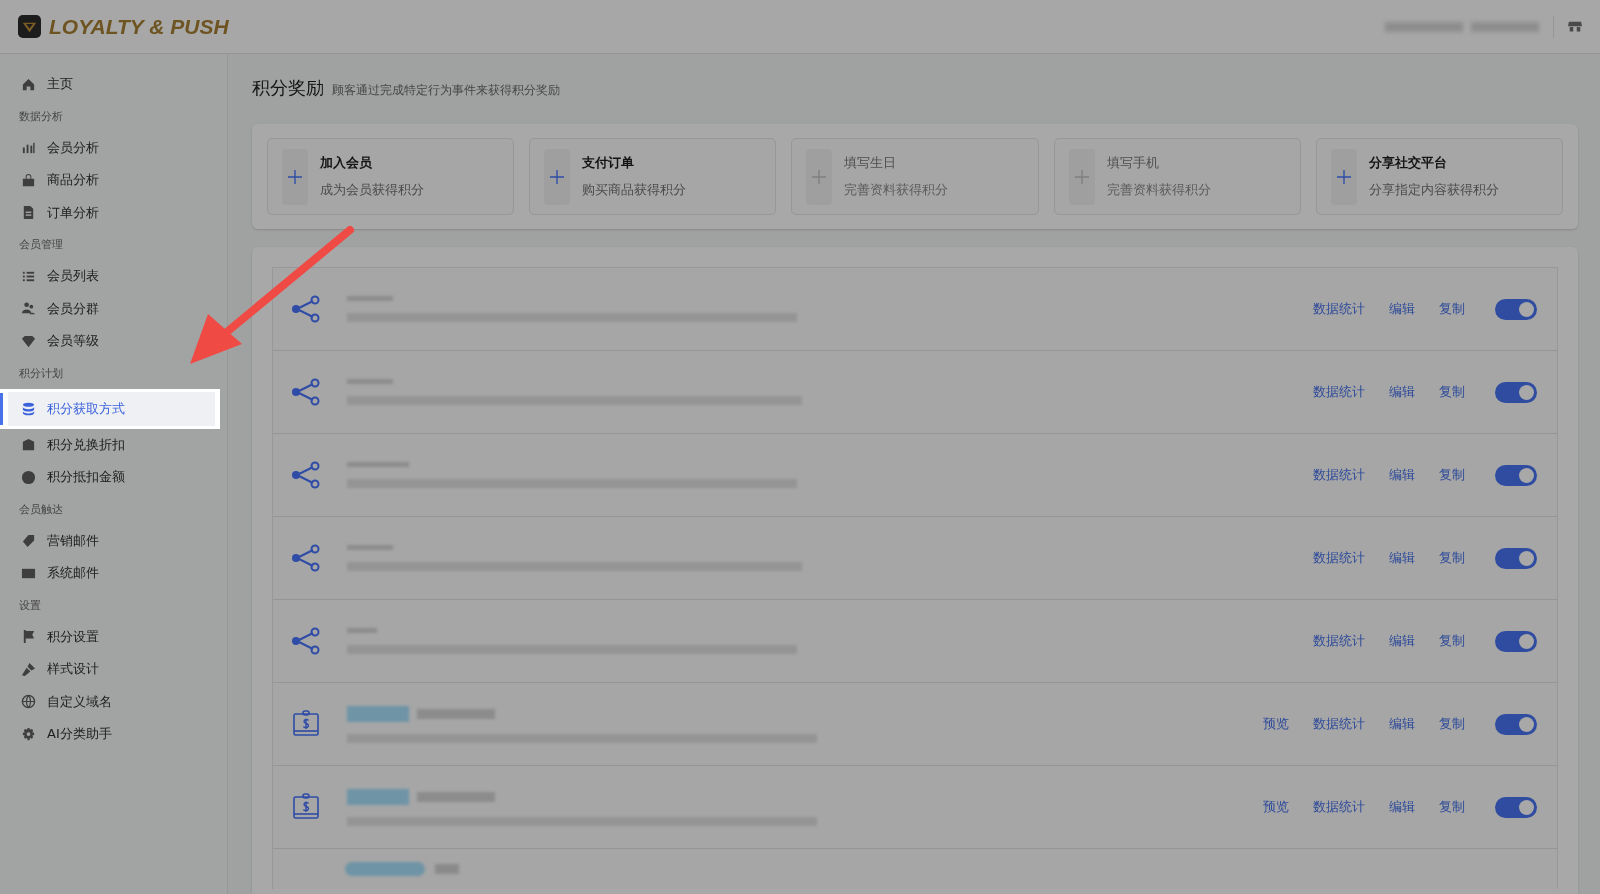  Describe the element at coordinates (28, 84) in the screenshot. I see `home-icon` at that location.